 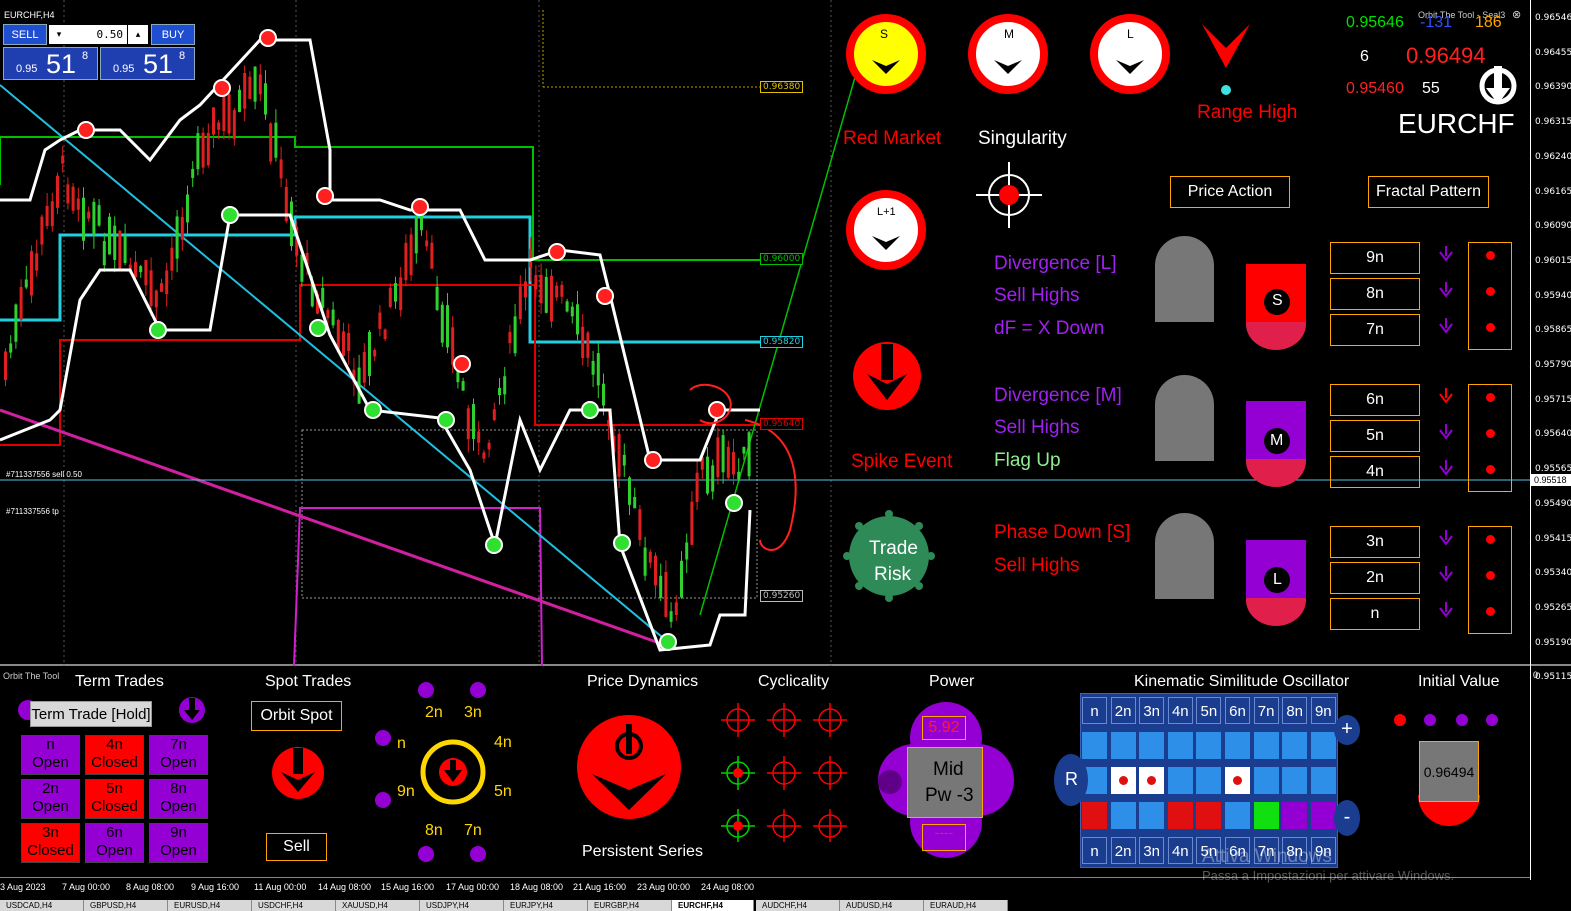 I want to click on nbox-2n: 2n, so click(x=1375, y=578).